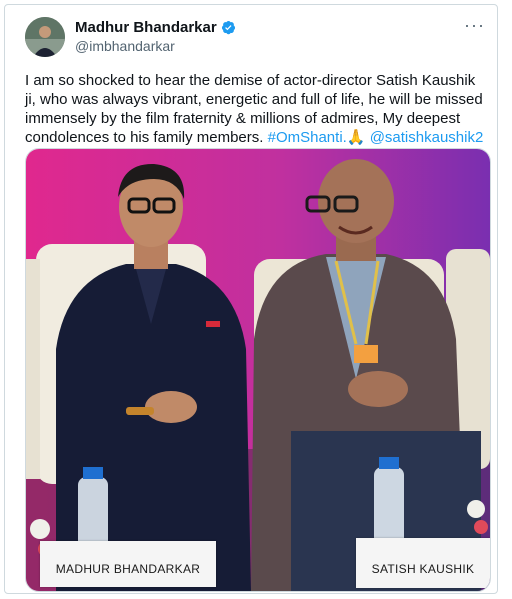 The height and width of the screenshot is (599, 512). What do you see at coordinates (307, 137) in the screenshot?
I see `hashtag-link: #OmShanti.` at bounding box center [307, 137].